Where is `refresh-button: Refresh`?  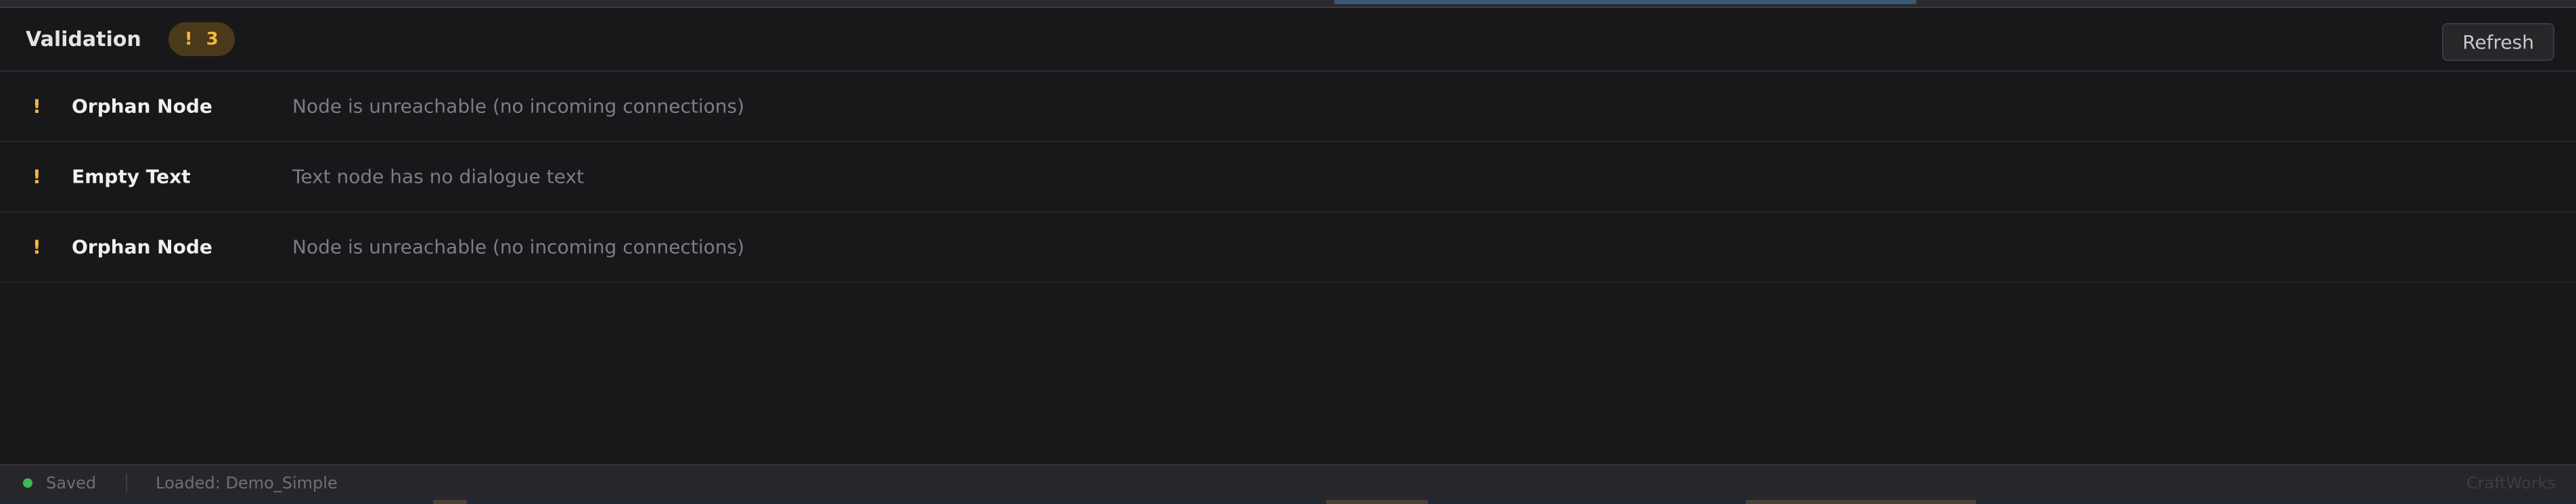 refresh-button: Refresh is located at coordinates (2498, 42).